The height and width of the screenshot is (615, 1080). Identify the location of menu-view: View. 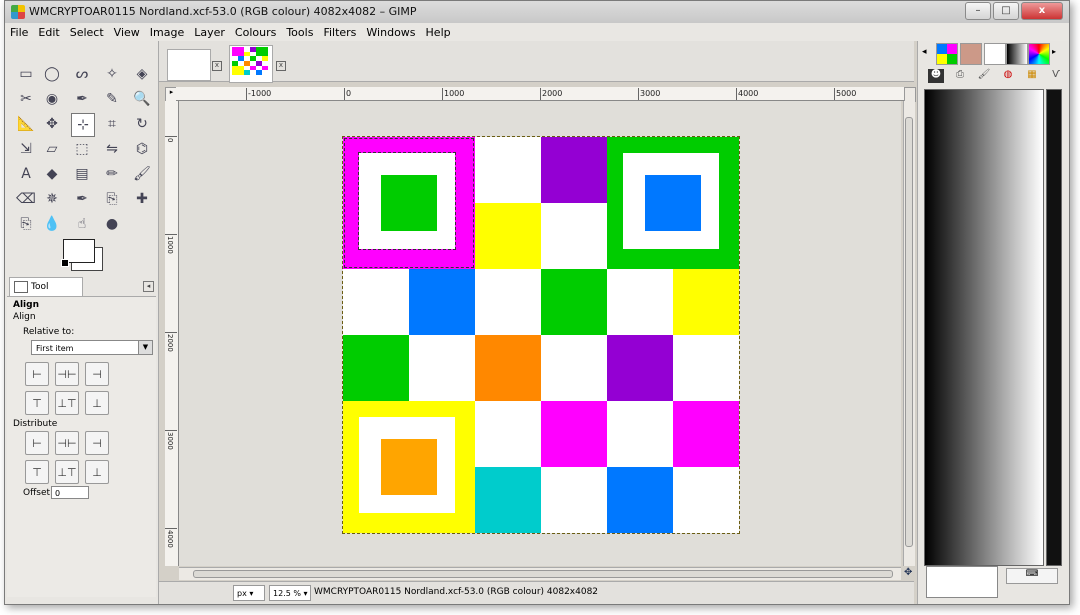
(127, 32).